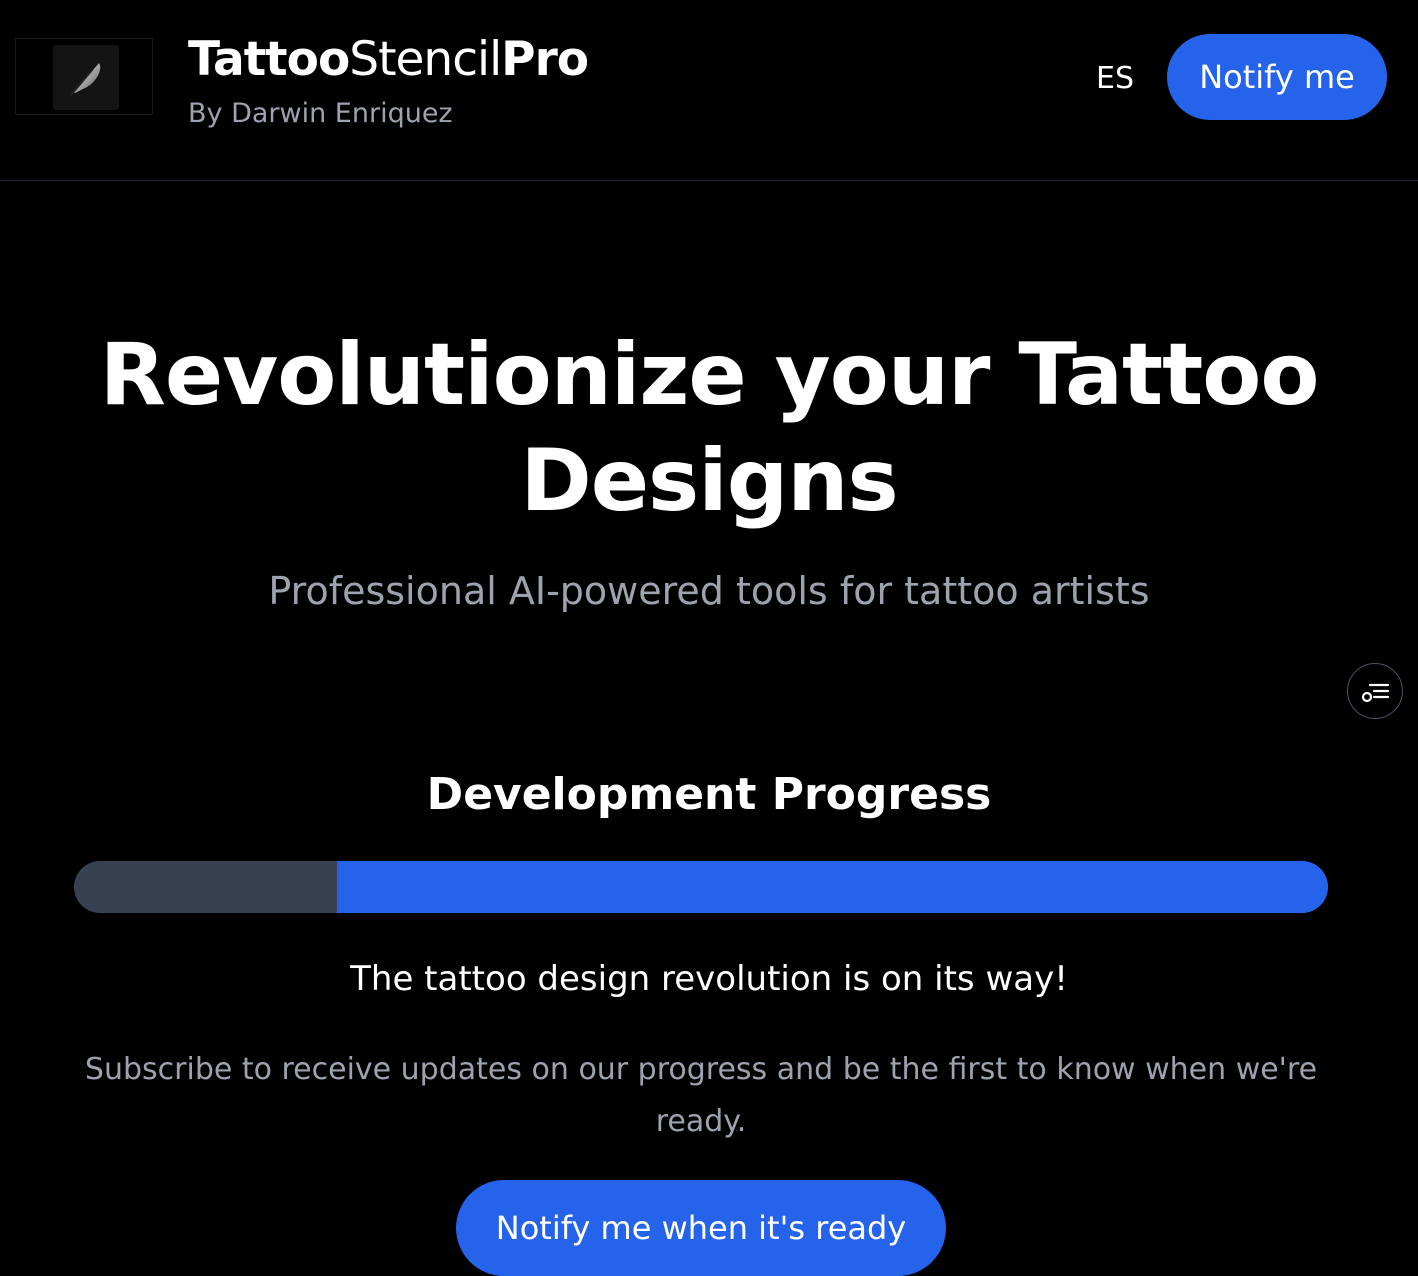 The image size is (1418, 1276). Describe the element at coordinates (269, 59) in the screenshot. I see `brand-part-tattoo: Tattoo` at that location.